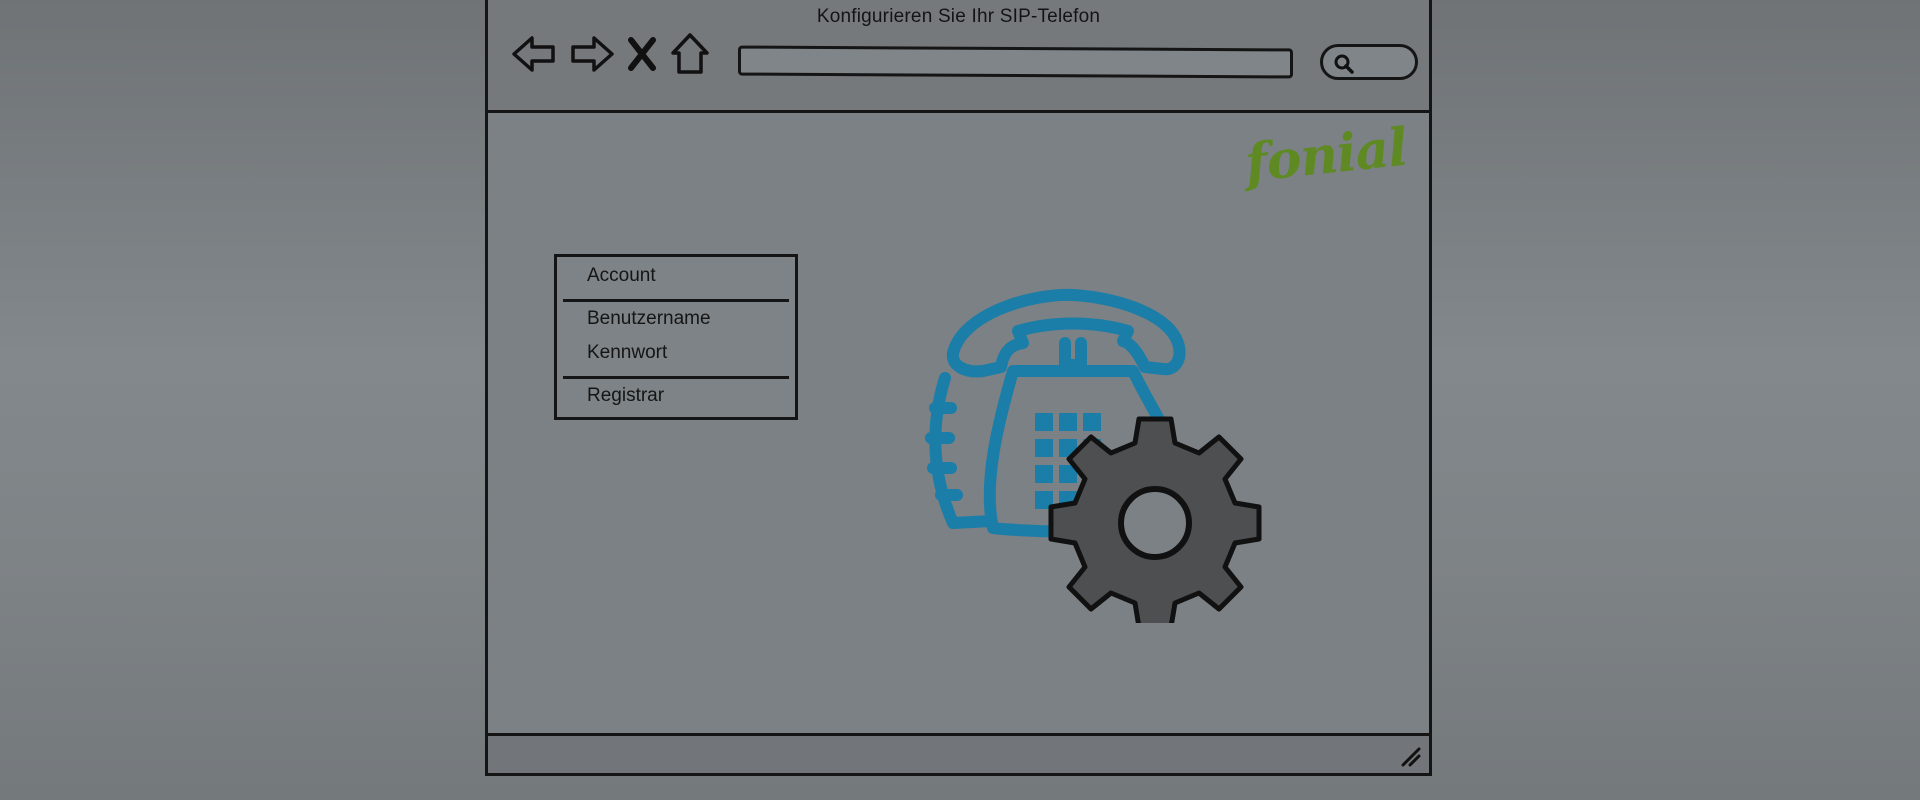 Image resolution: width=1920 pixels, height=800 pixels. What do you see at coordinates (676, 337) in the screenshot?
I see `sip-settings-menu: Account Benutzername Kennwort Registrar` at bounding box center [676, 337].